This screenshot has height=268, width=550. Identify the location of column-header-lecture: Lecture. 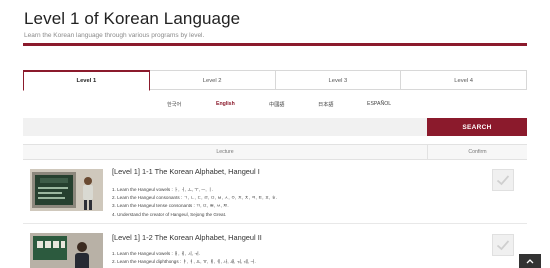
(225, 152).